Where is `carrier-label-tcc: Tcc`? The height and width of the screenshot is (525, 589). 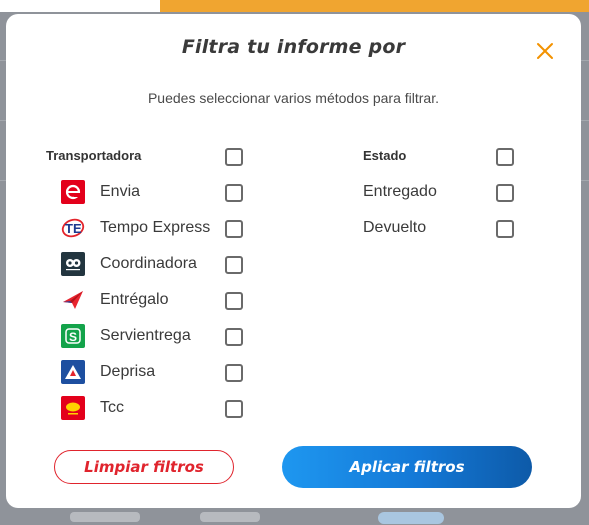
carrier-label-tcc: Tcc is located at coordinates (112, 407).